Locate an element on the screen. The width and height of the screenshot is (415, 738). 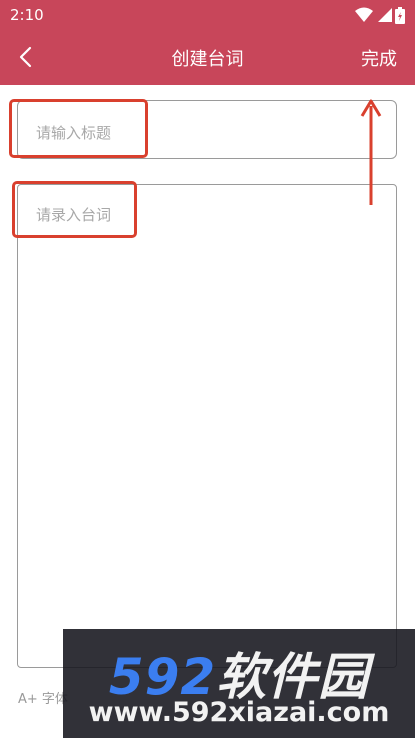
battery-icon is located at coordinates (400, 15).